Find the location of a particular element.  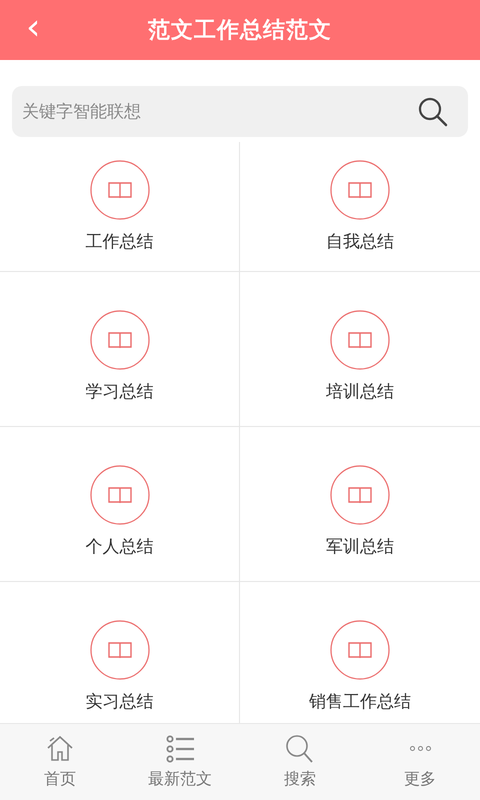

tab-item: 搜索 is located at coordinates (300, 762).